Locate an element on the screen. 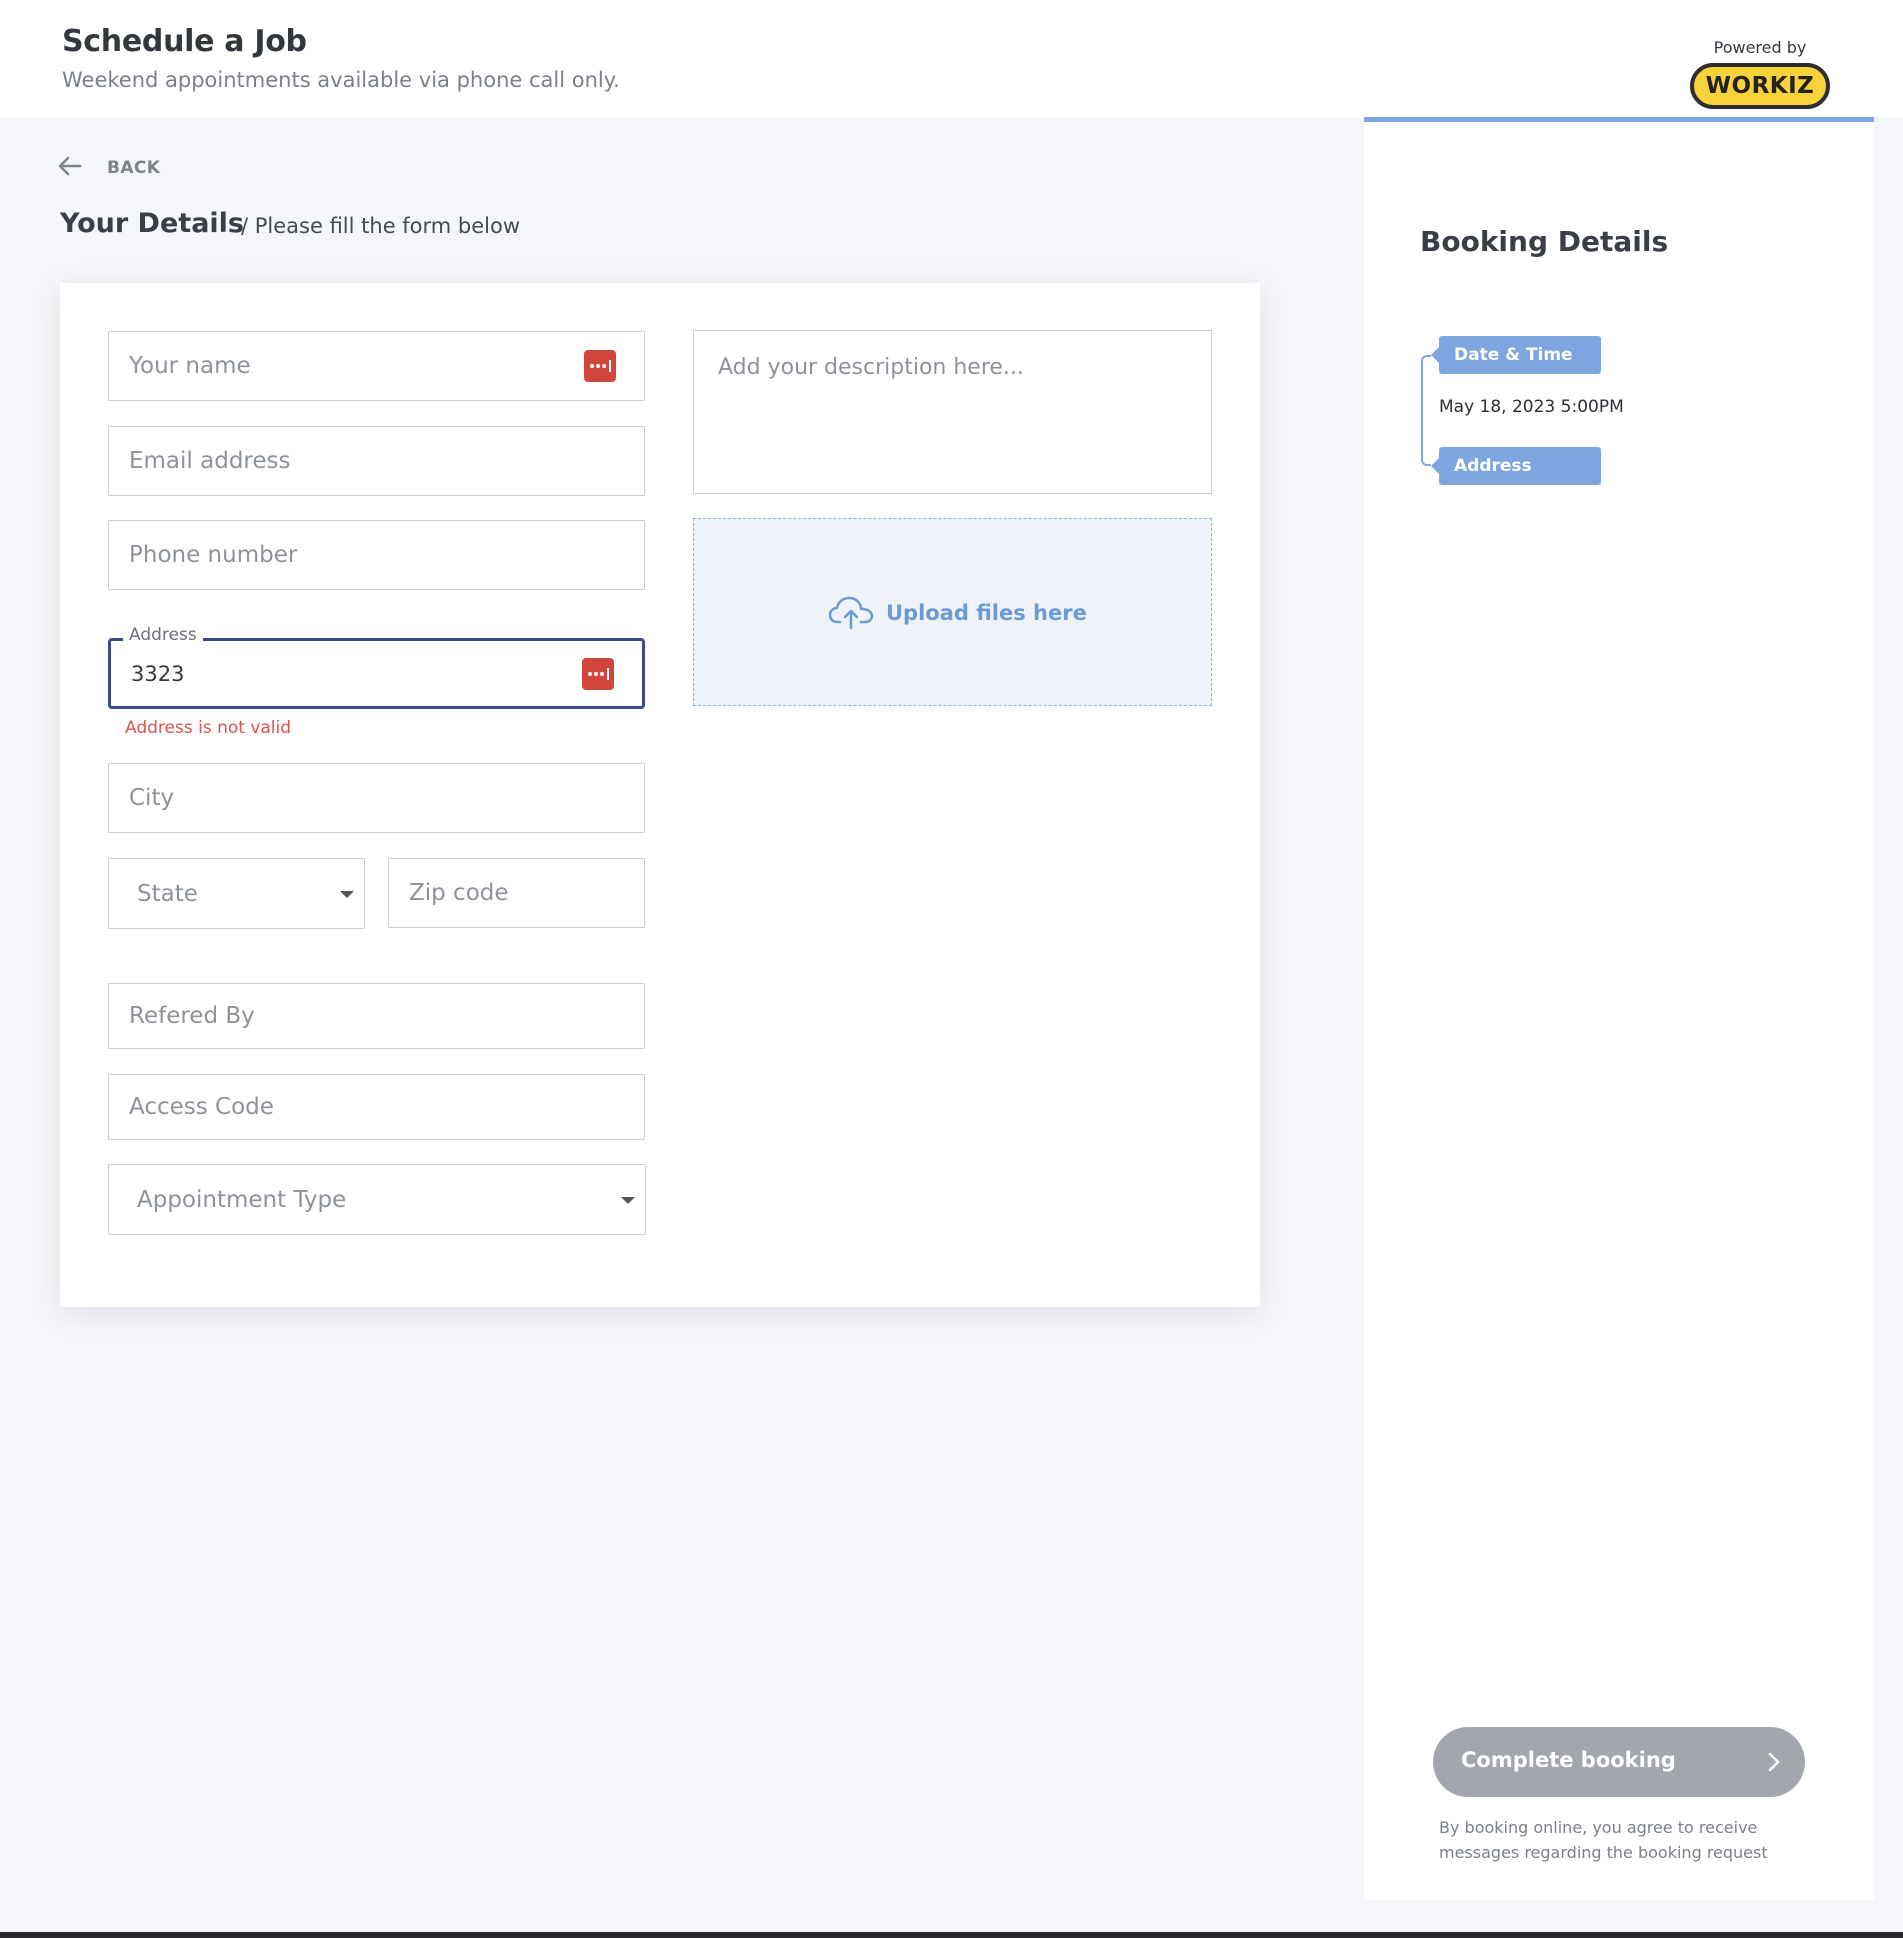  bottom-edge is located at coordinates (951, 1935).